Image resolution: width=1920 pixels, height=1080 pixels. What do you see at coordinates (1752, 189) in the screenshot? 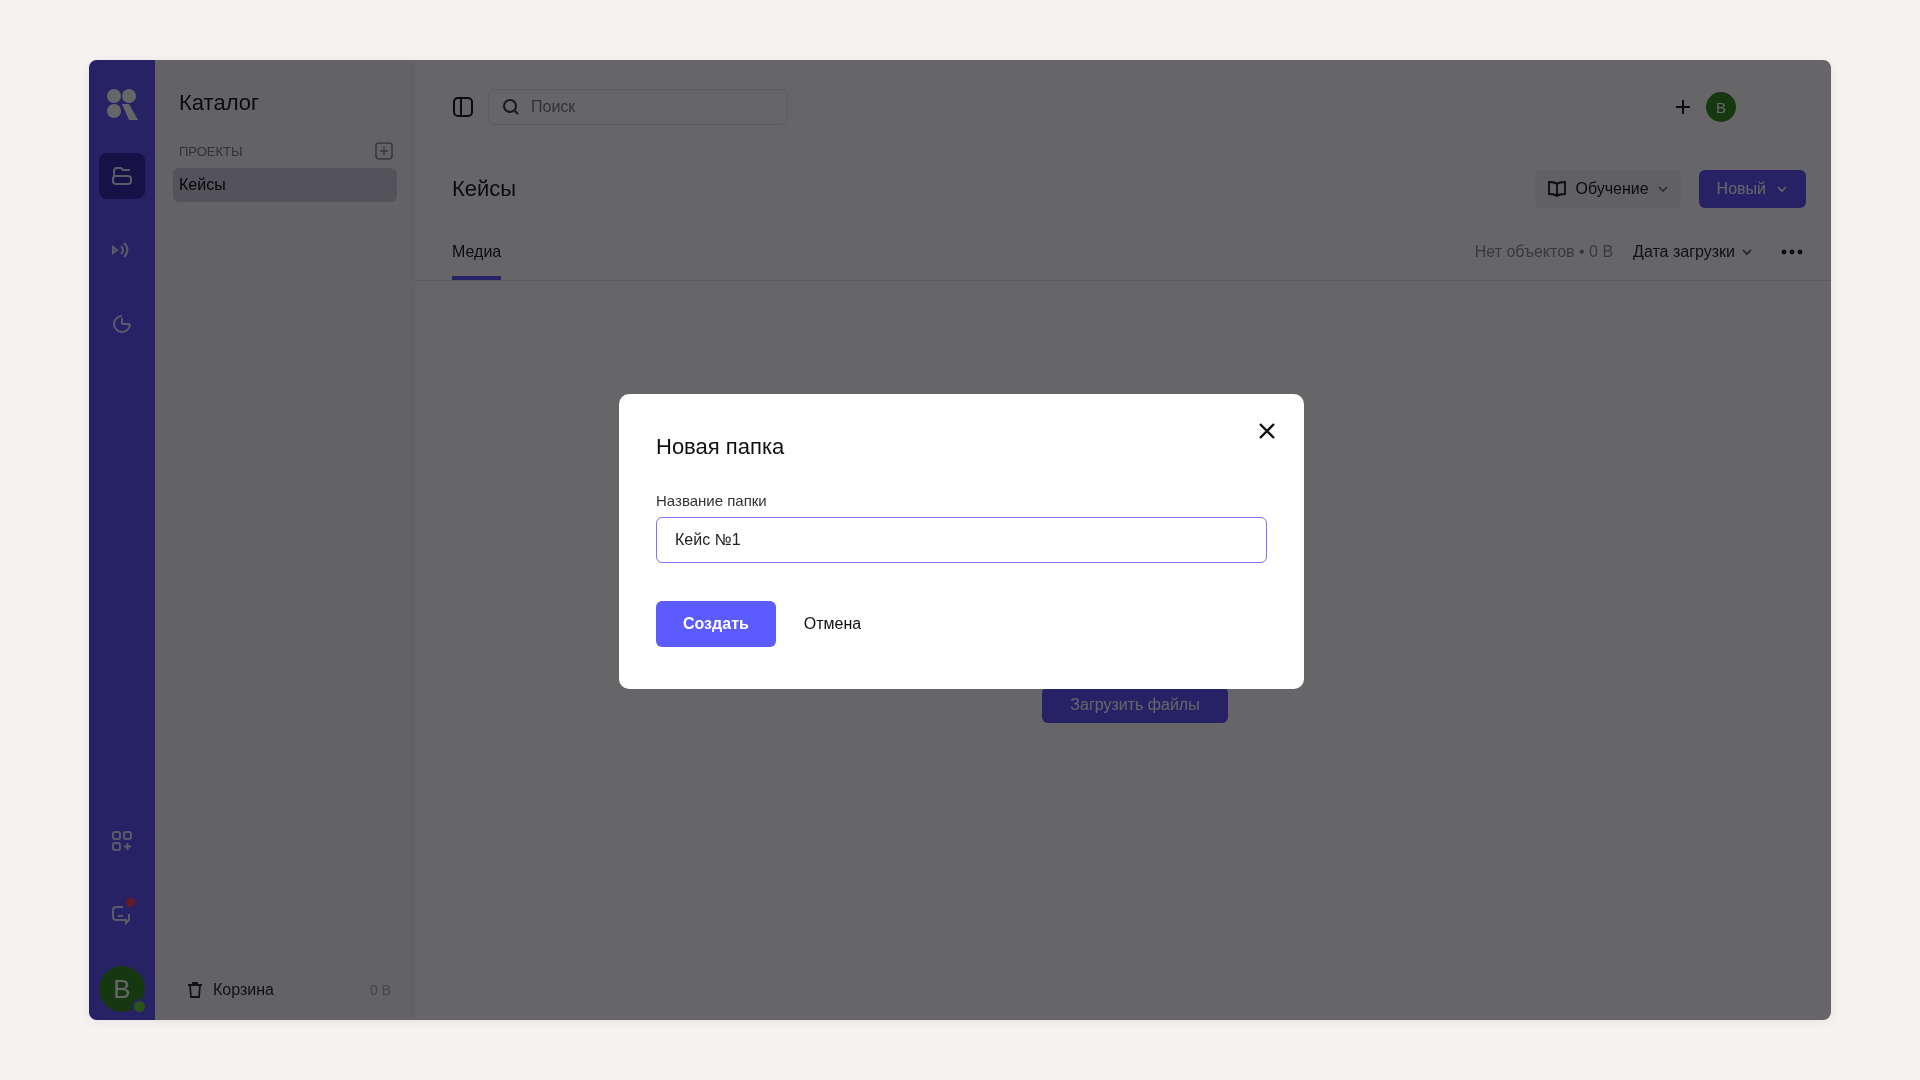
I see `new-button: Новый` at bounding box center [1752, 189].